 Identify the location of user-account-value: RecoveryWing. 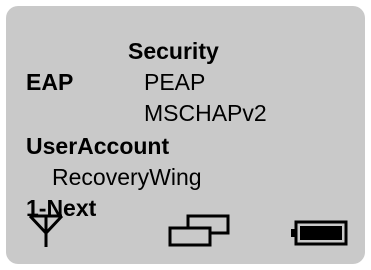
(127, 177).